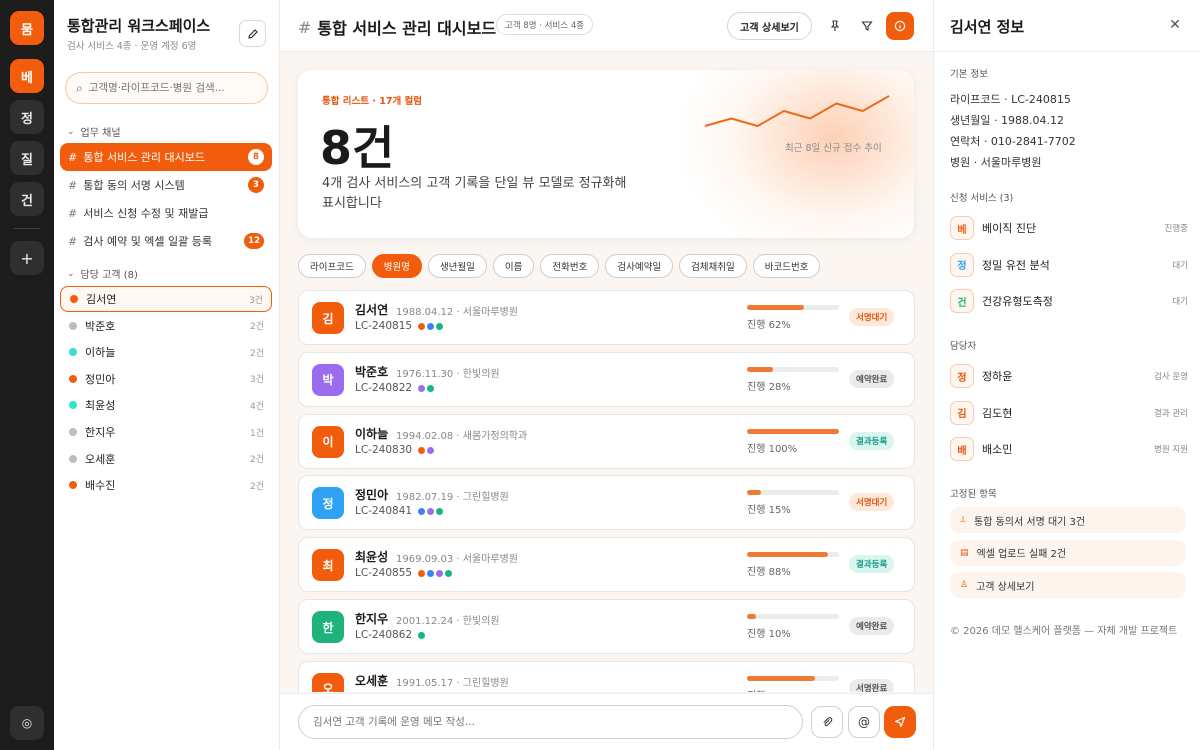  I want to click on customer-name: 박준호, so click(372, 371).